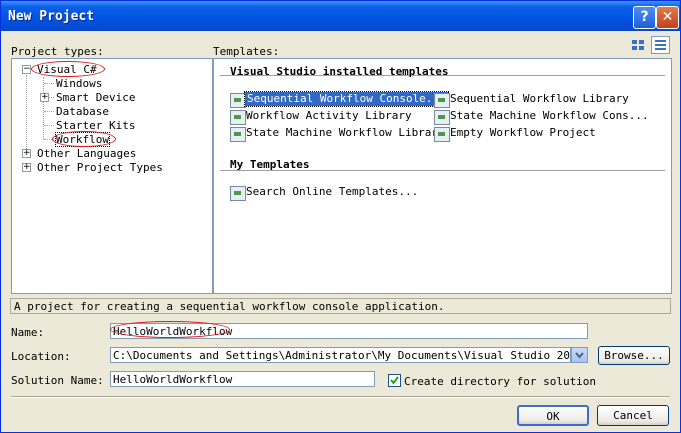  I want to click on search-online-icon, so click(238, 193).